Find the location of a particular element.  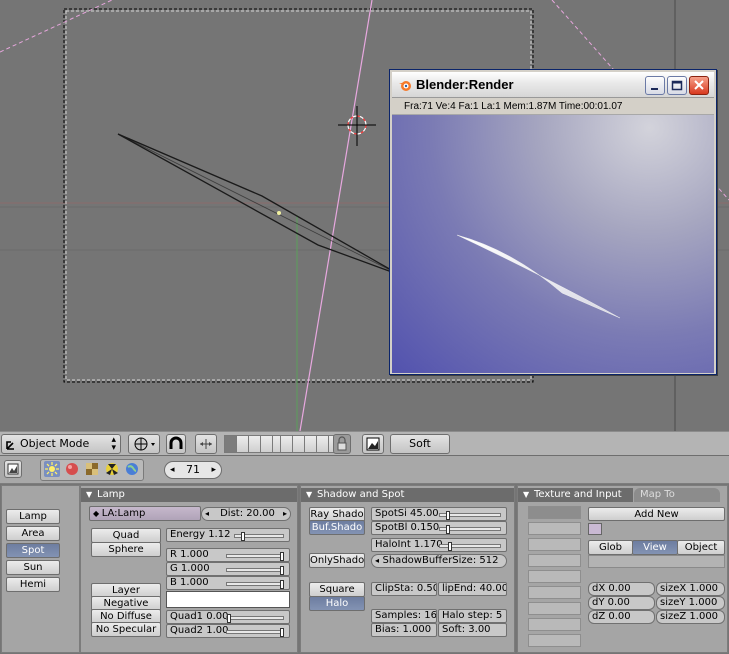

map-to-tab: Map To is located at coordinates (677, 495).